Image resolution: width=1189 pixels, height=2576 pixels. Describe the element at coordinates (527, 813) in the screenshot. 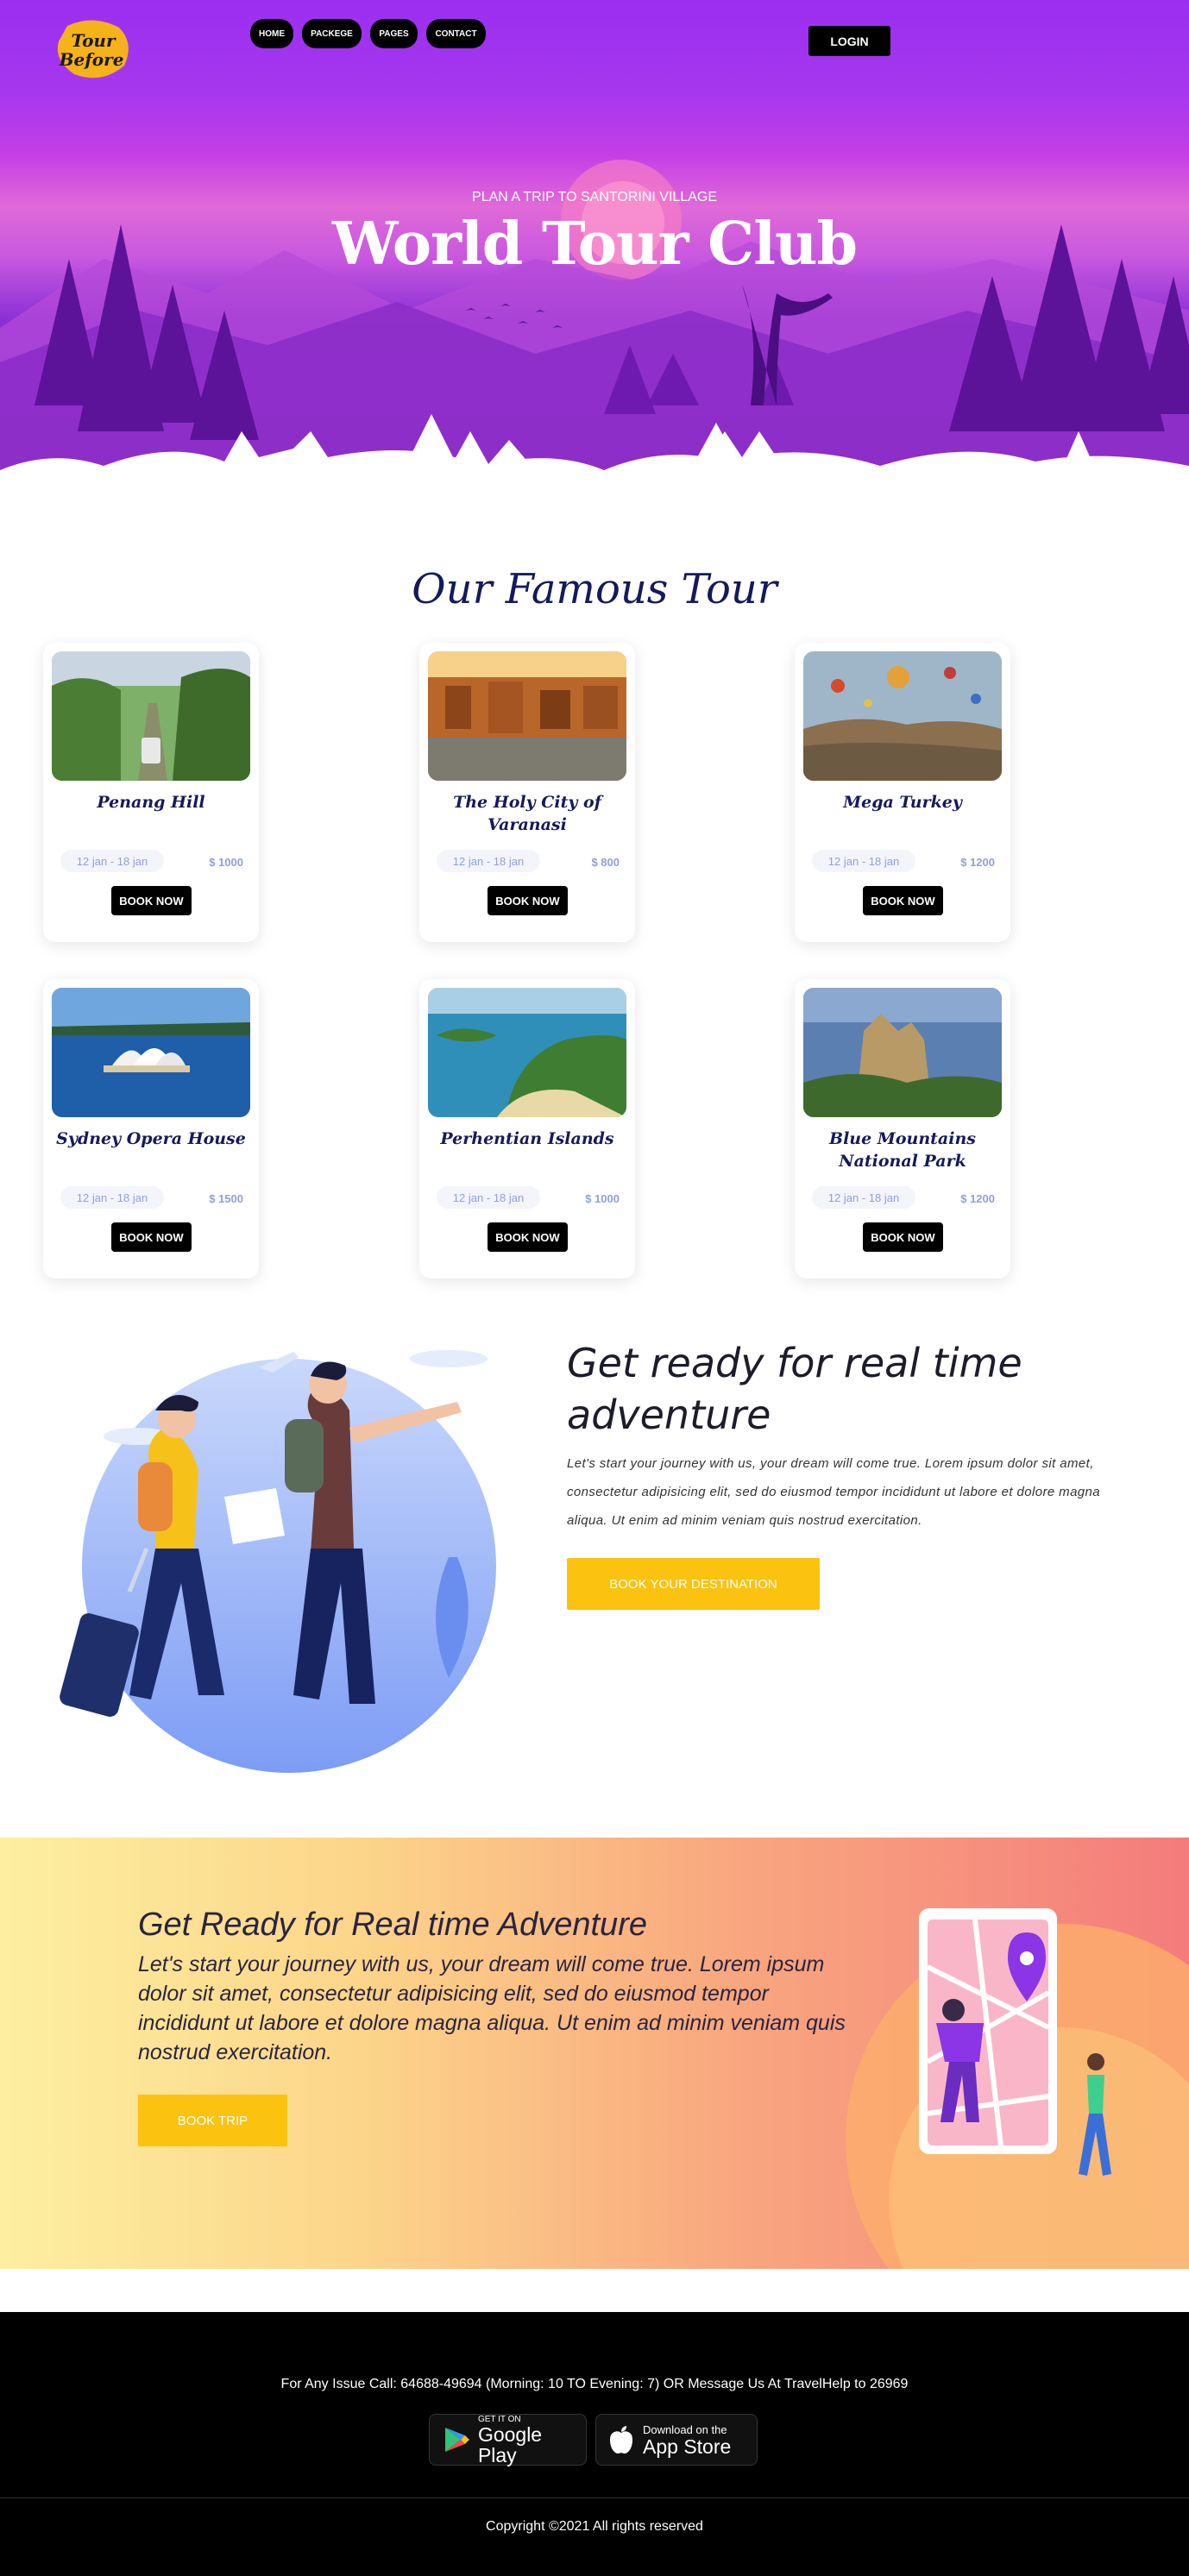

I see `tour-title: The Holy City of Varanasi` at that location.